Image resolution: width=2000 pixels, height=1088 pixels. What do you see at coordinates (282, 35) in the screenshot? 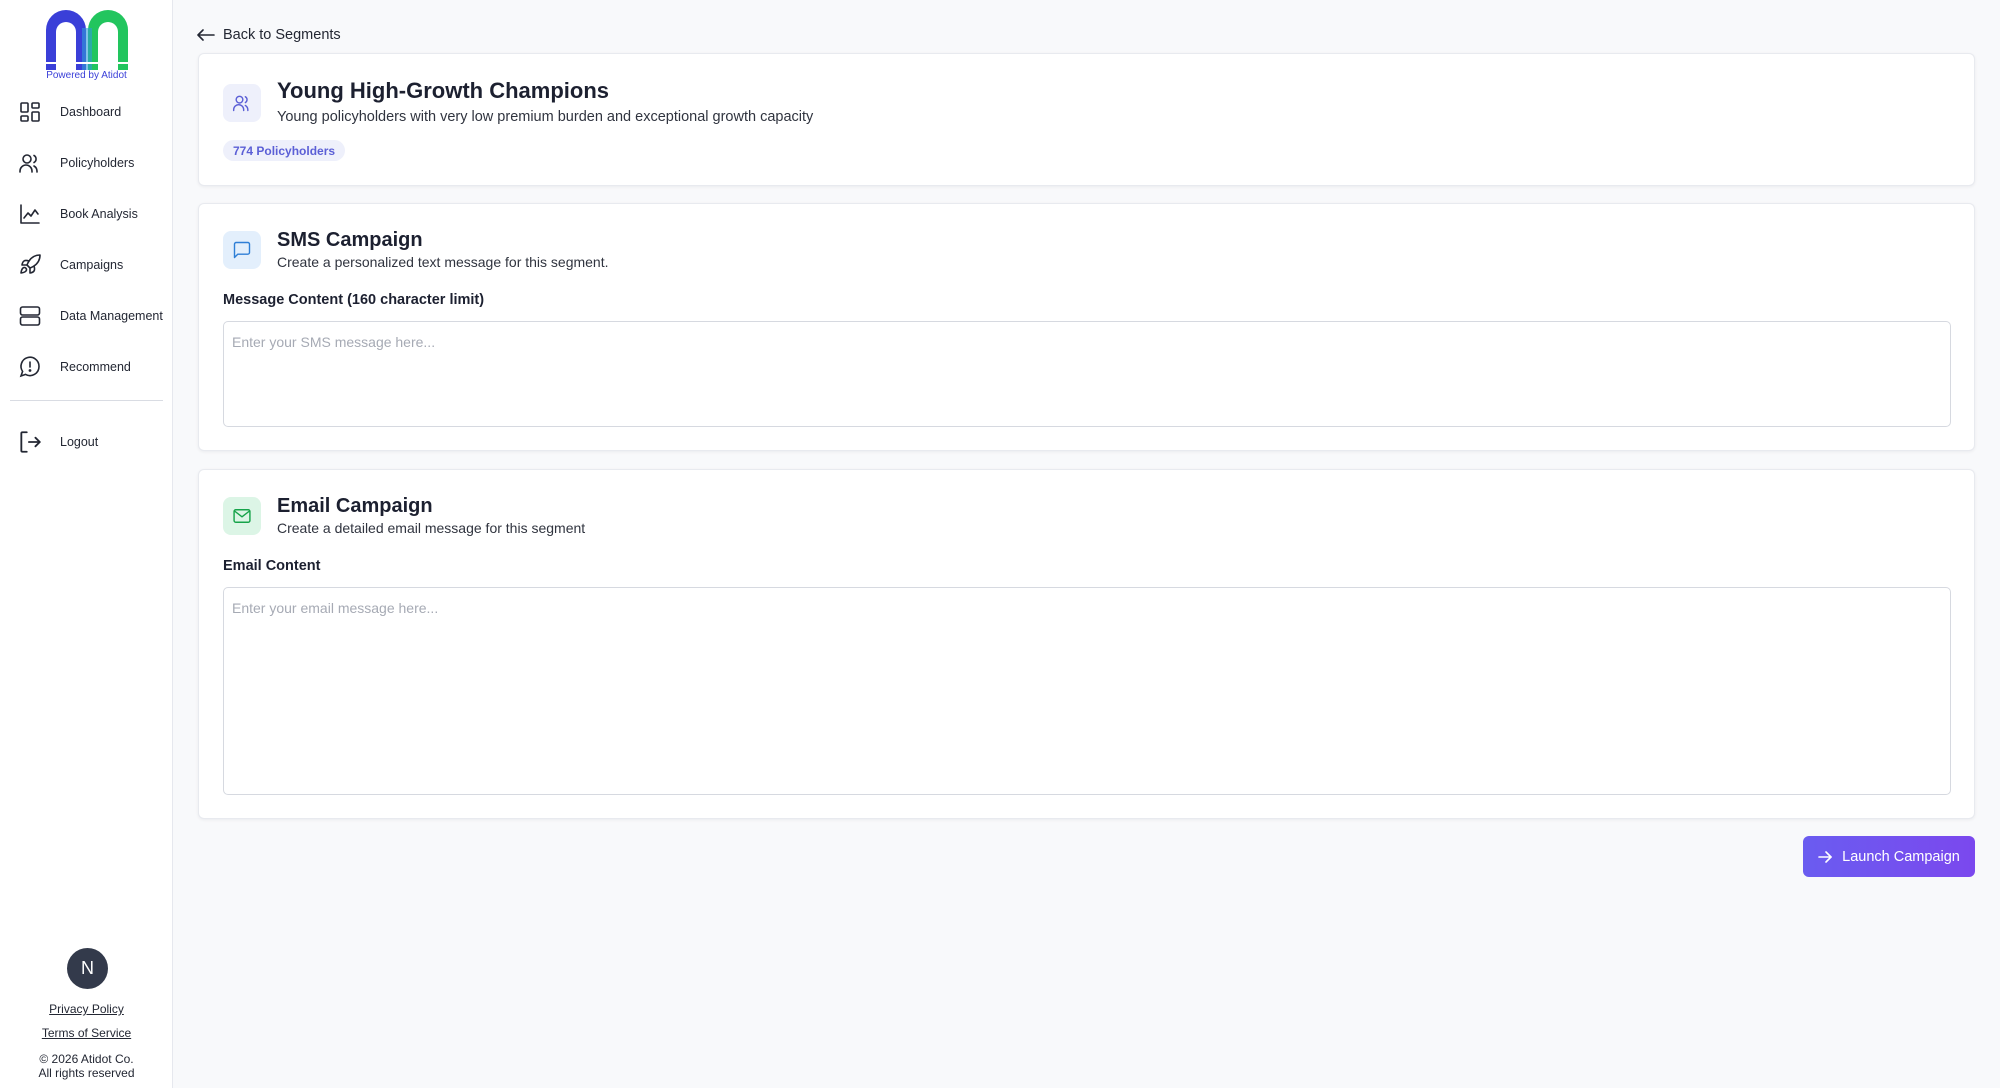
I see `back-label: Back to Segments` at bounding box center [282, 35].